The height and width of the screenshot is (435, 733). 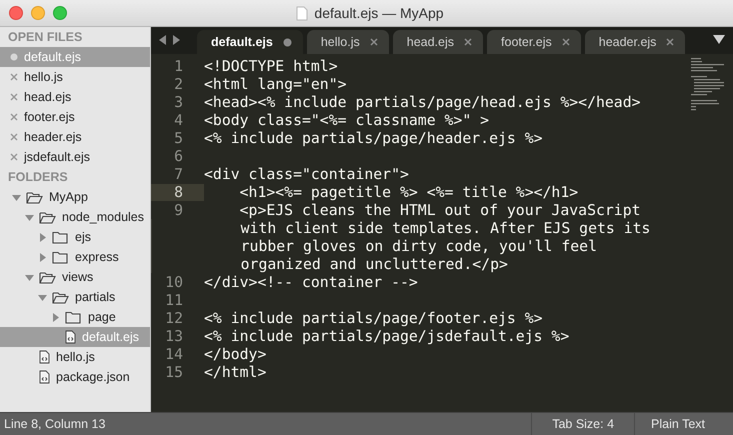 I want to click on tab: head.ejs, so click(x=438, y=42).